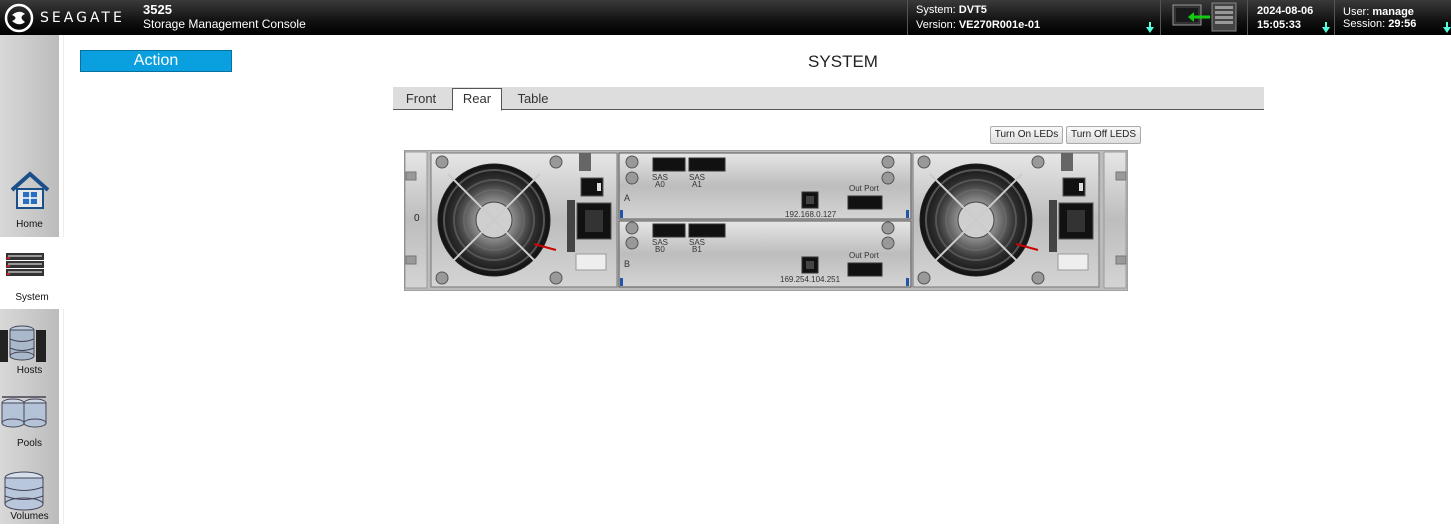 The height and width of the screenshot is (528, 1451). I want to click on controller-a-ip: 192.168.0.127, so click(811, 214).